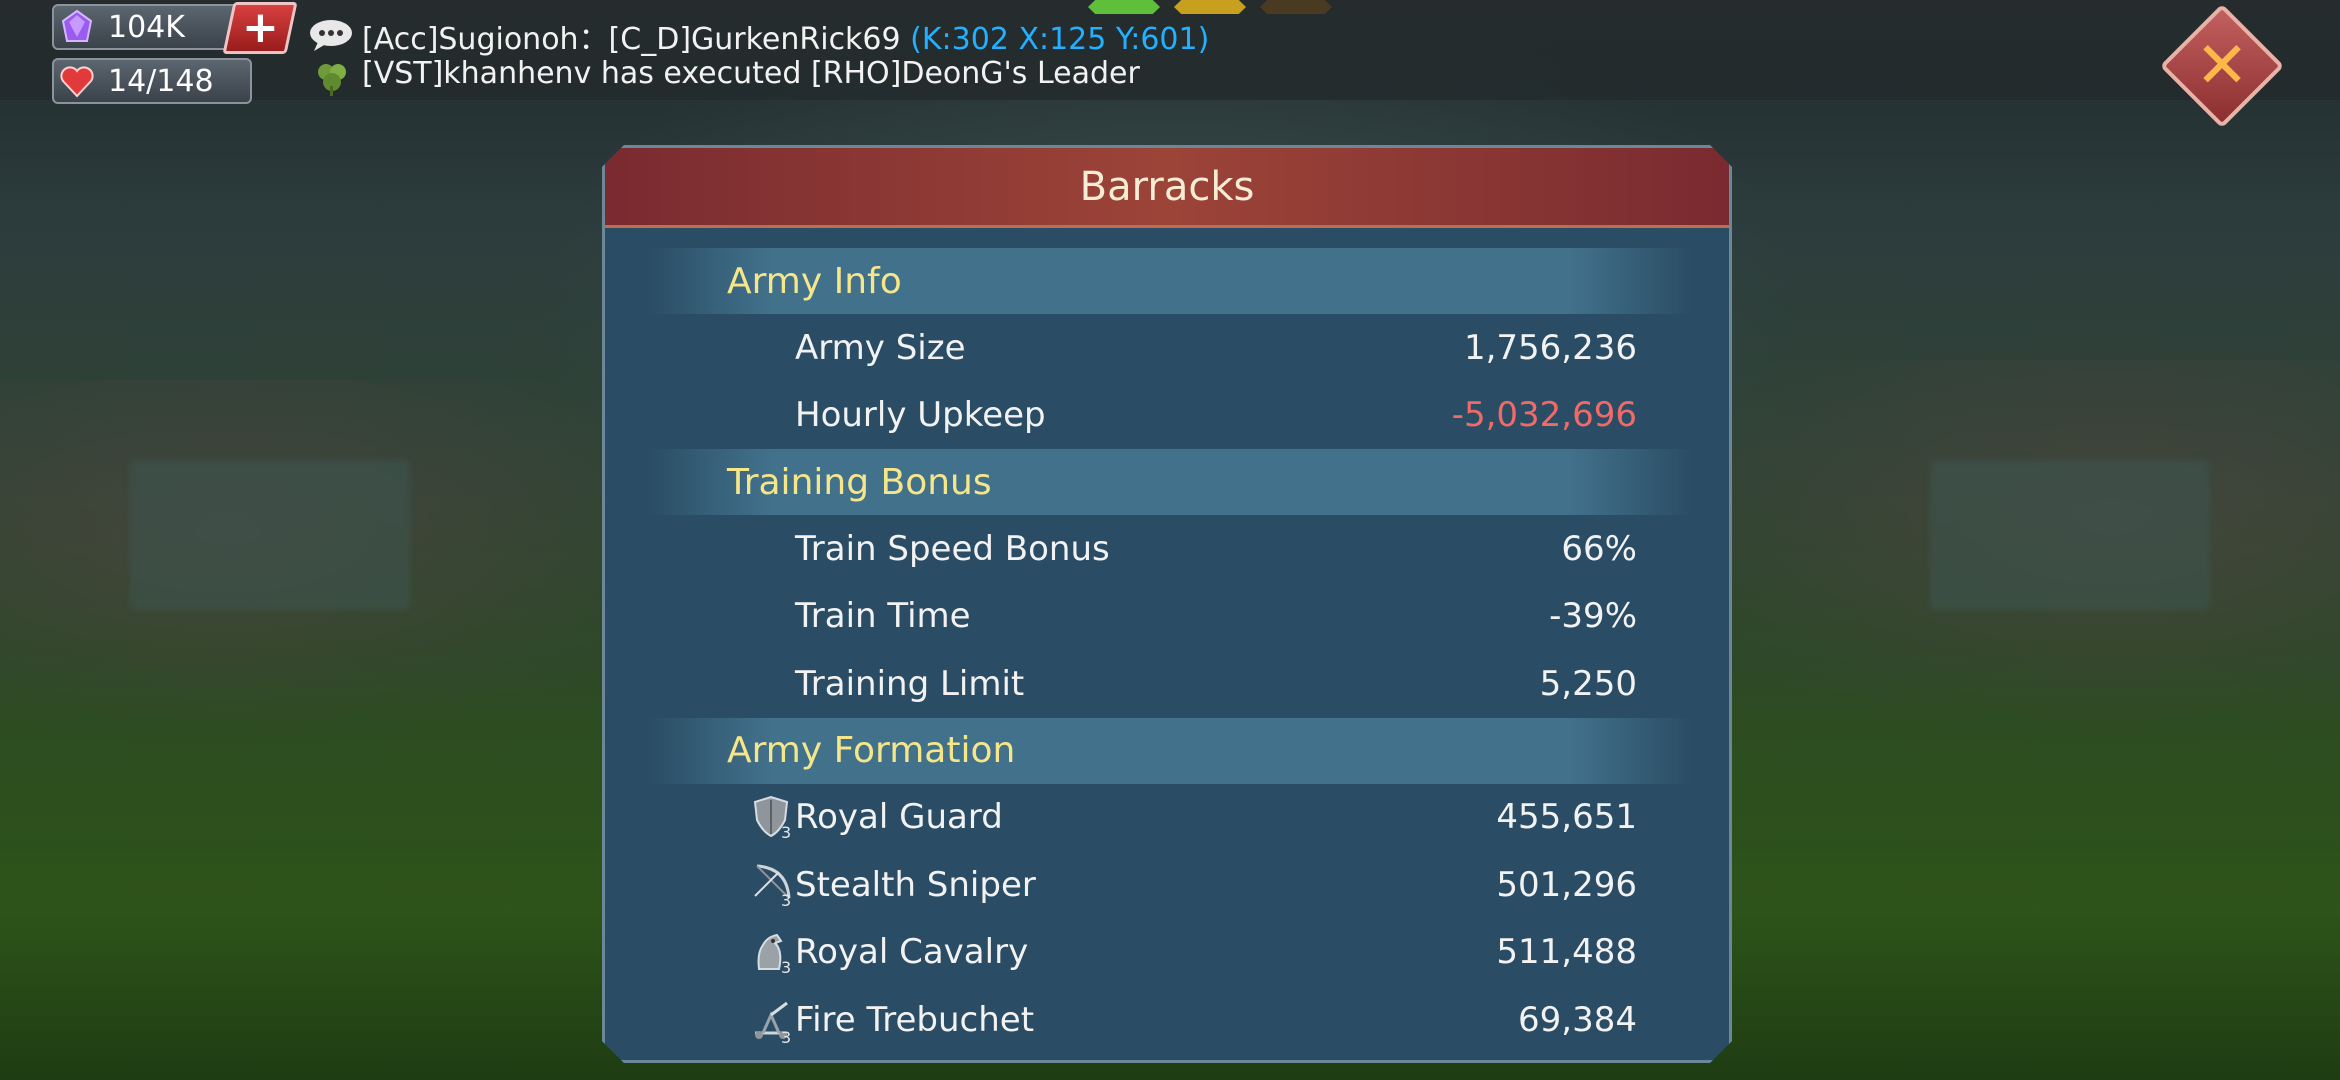 This screenshot has width=2340, height=1080. Describe the element at coordinates (772, 952) in the screenshot. I see `horse-icon: 3` at that location.